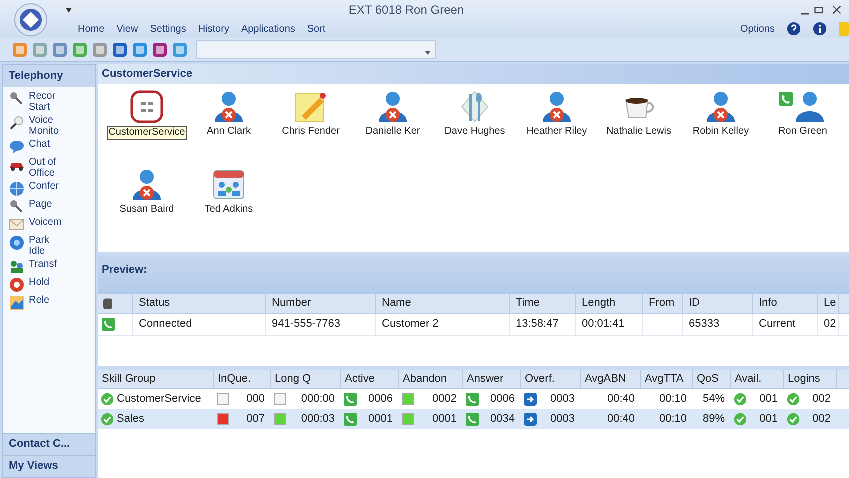  What do you see at coordinates (52, 102) in the screenshot?
I see `sidebar-item: Recor Start` at bounding box center [52, 102].